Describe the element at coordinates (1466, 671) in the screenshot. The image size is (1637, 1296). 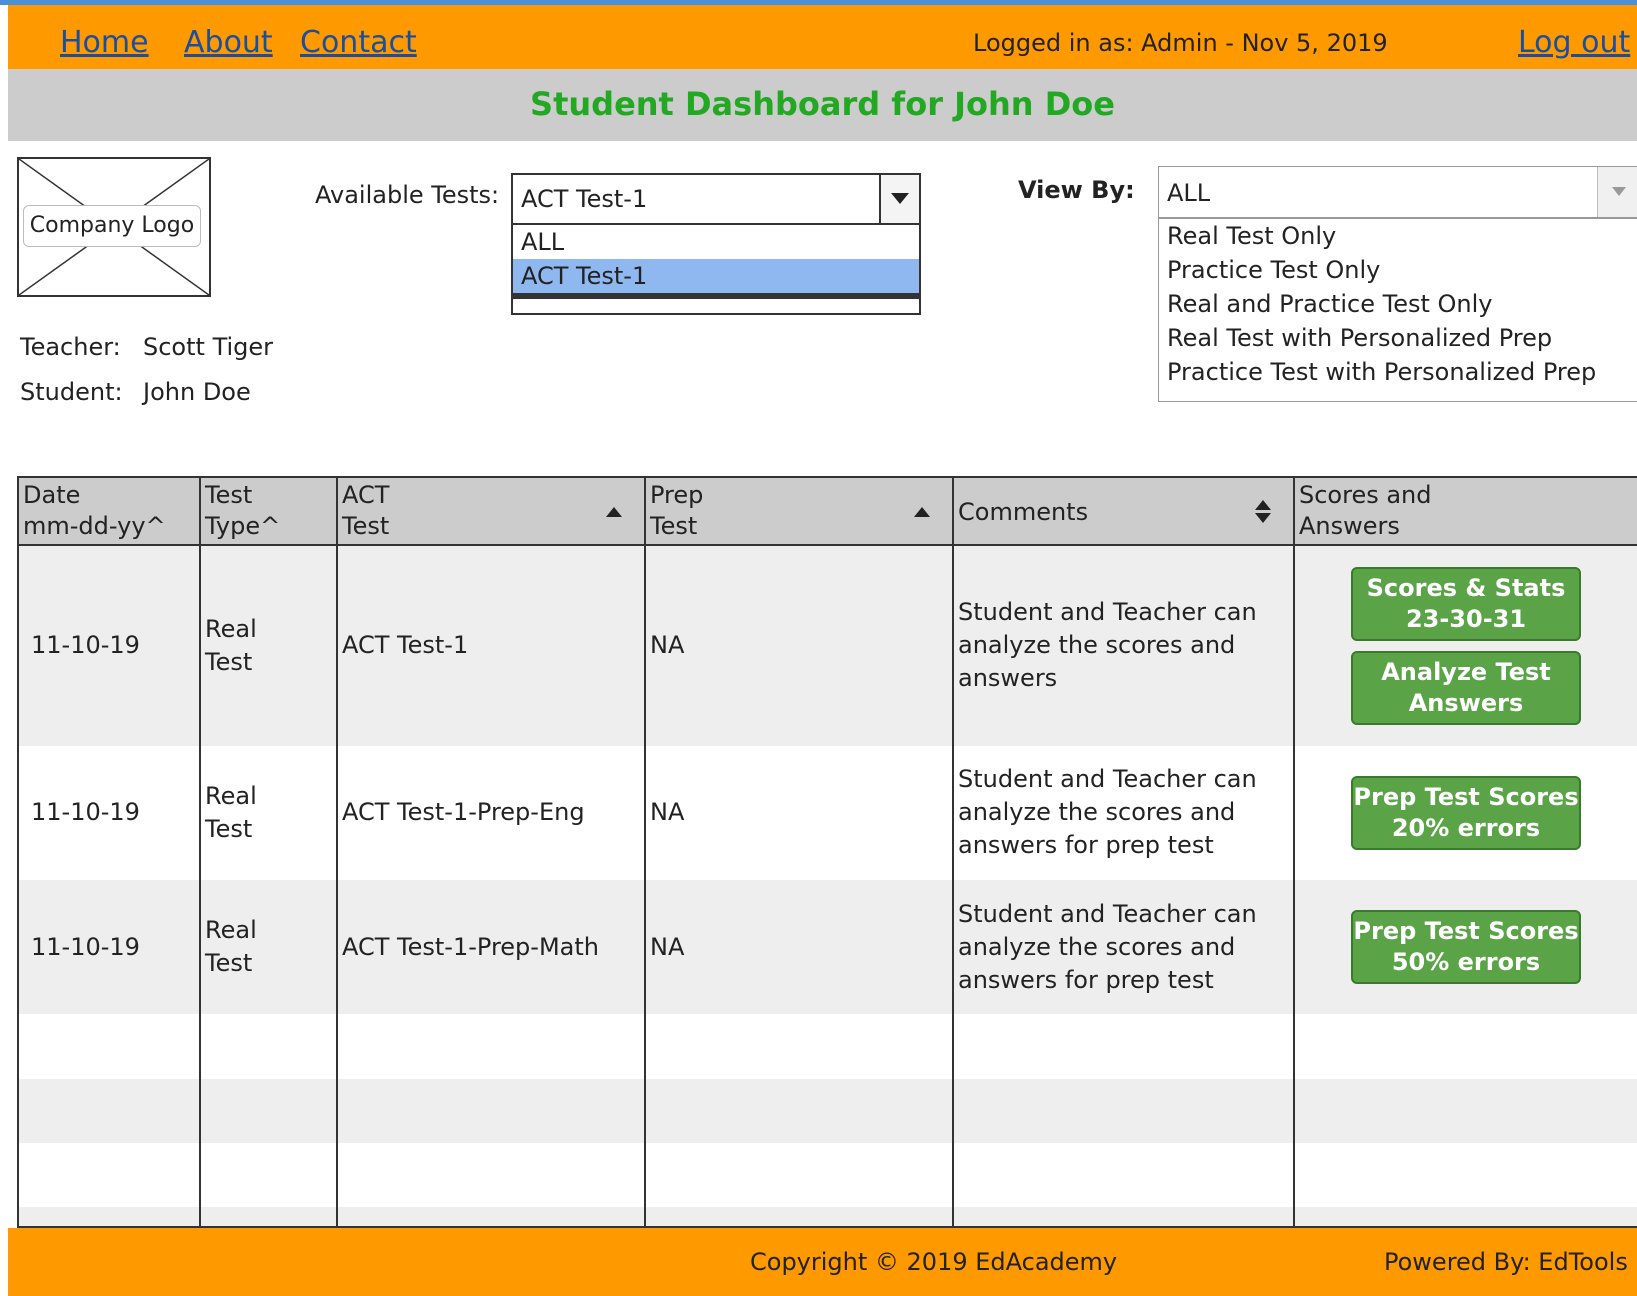
I see `button-text: Analyze Test` at that location.